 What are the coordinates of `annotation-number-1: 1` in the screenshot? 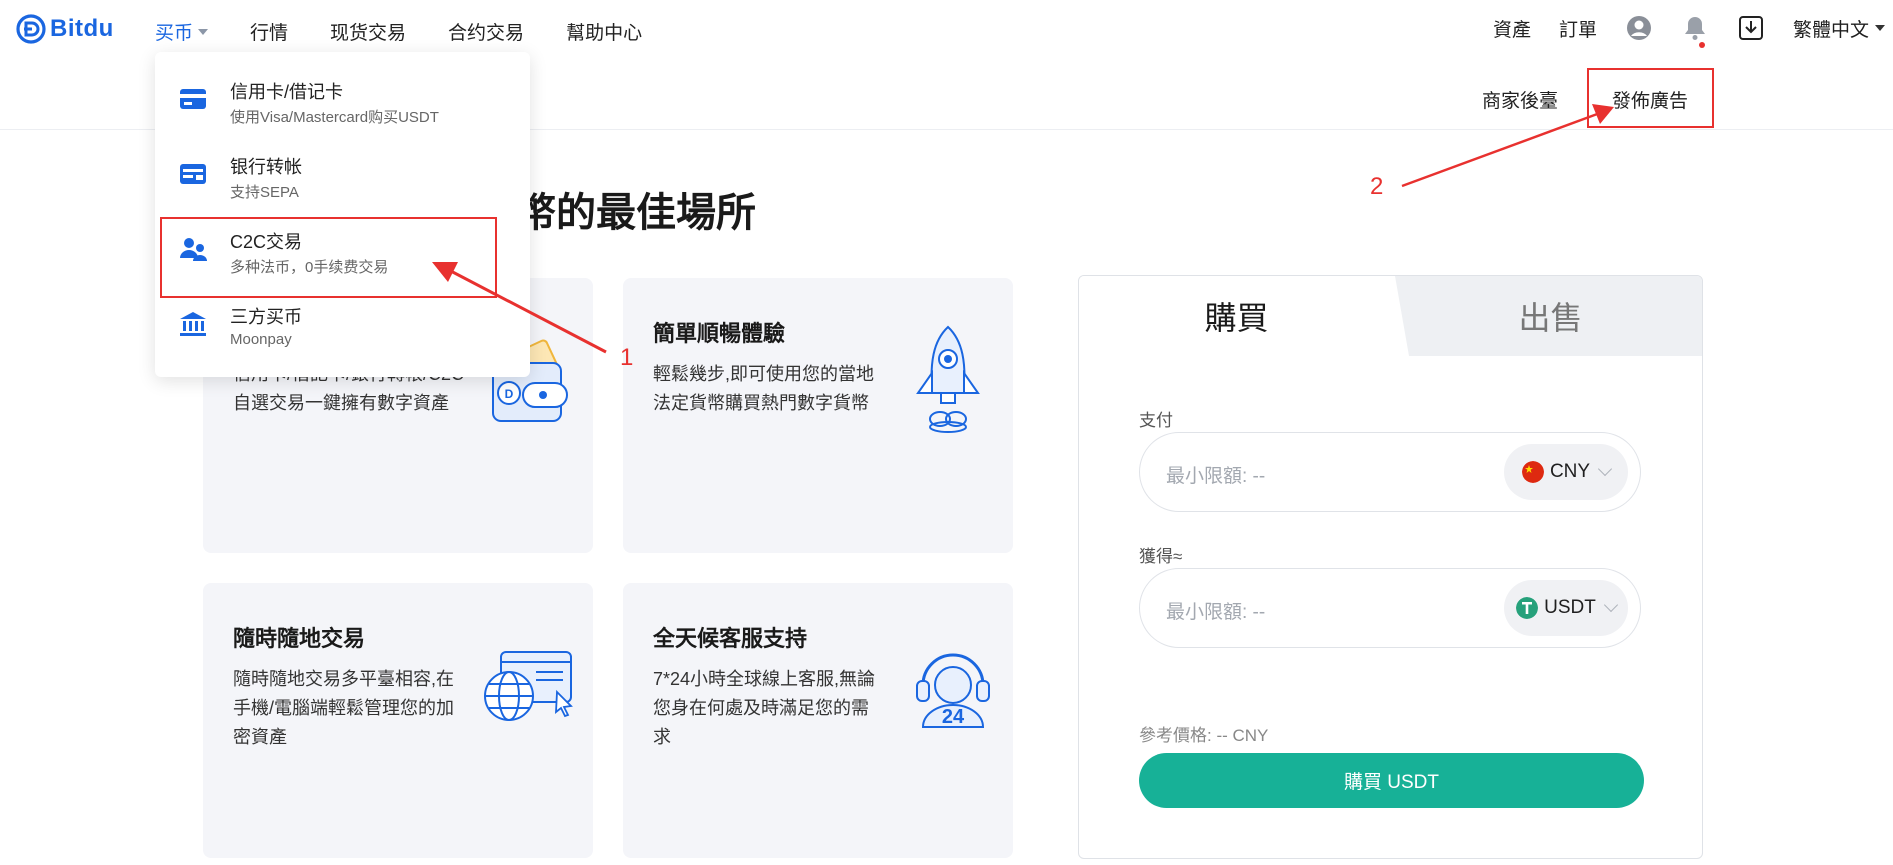 It's located at (627, 357).